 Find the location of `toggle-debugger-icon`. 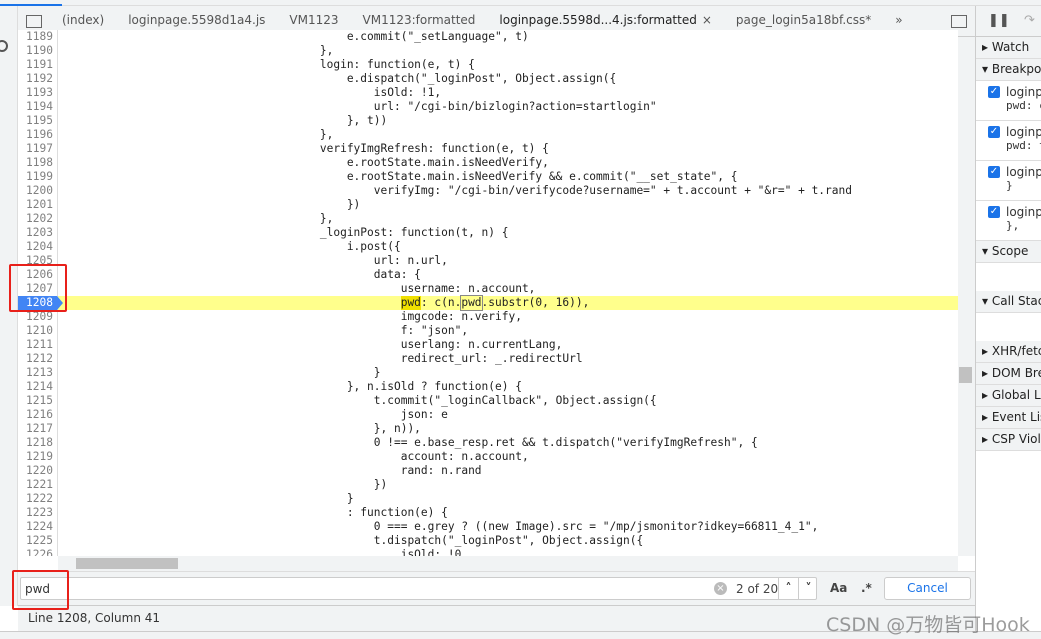

toggle-debugger-icon is located at coordinates (959, 21).